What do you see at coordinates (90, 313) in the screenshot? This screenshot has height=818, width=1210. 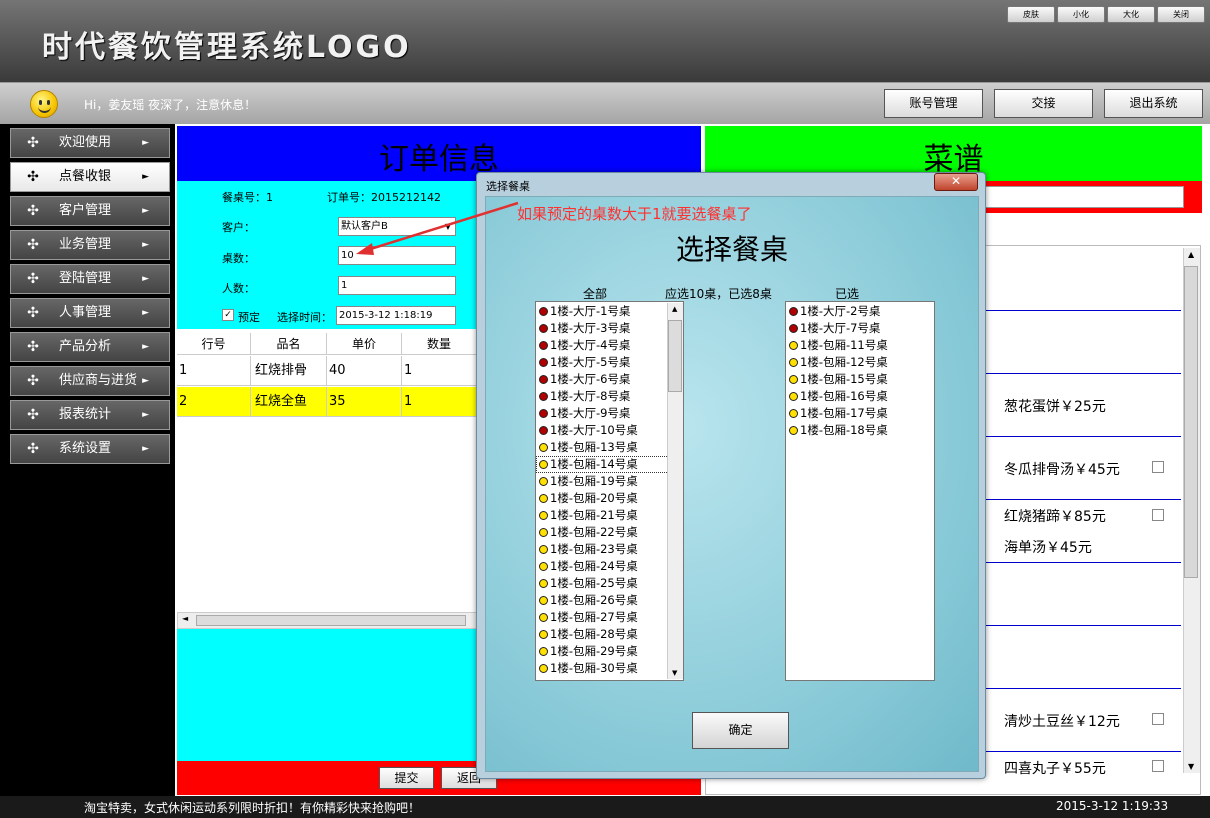 I see `sidebar-item: ✣ 人事管理 ►` at bounding box center [90, 313].